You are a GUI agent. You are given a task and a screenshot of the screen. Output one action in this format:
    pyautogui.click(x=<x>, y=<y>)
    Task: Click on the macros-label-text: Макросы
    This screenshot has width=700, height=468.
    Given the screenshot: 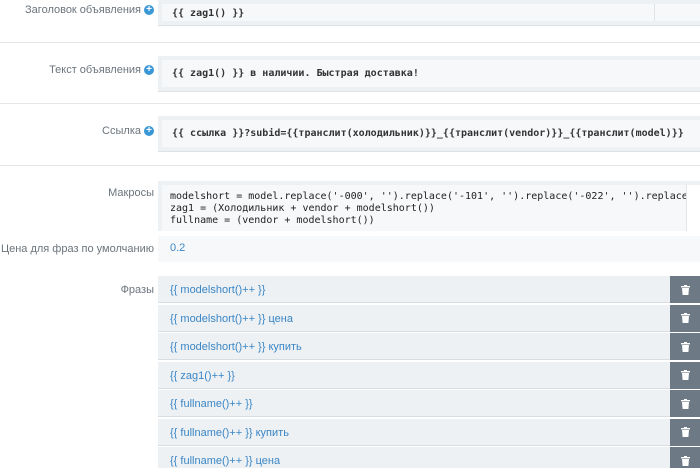 What is the action you would take?
    pyautogui.click(x=131, y=193)
    